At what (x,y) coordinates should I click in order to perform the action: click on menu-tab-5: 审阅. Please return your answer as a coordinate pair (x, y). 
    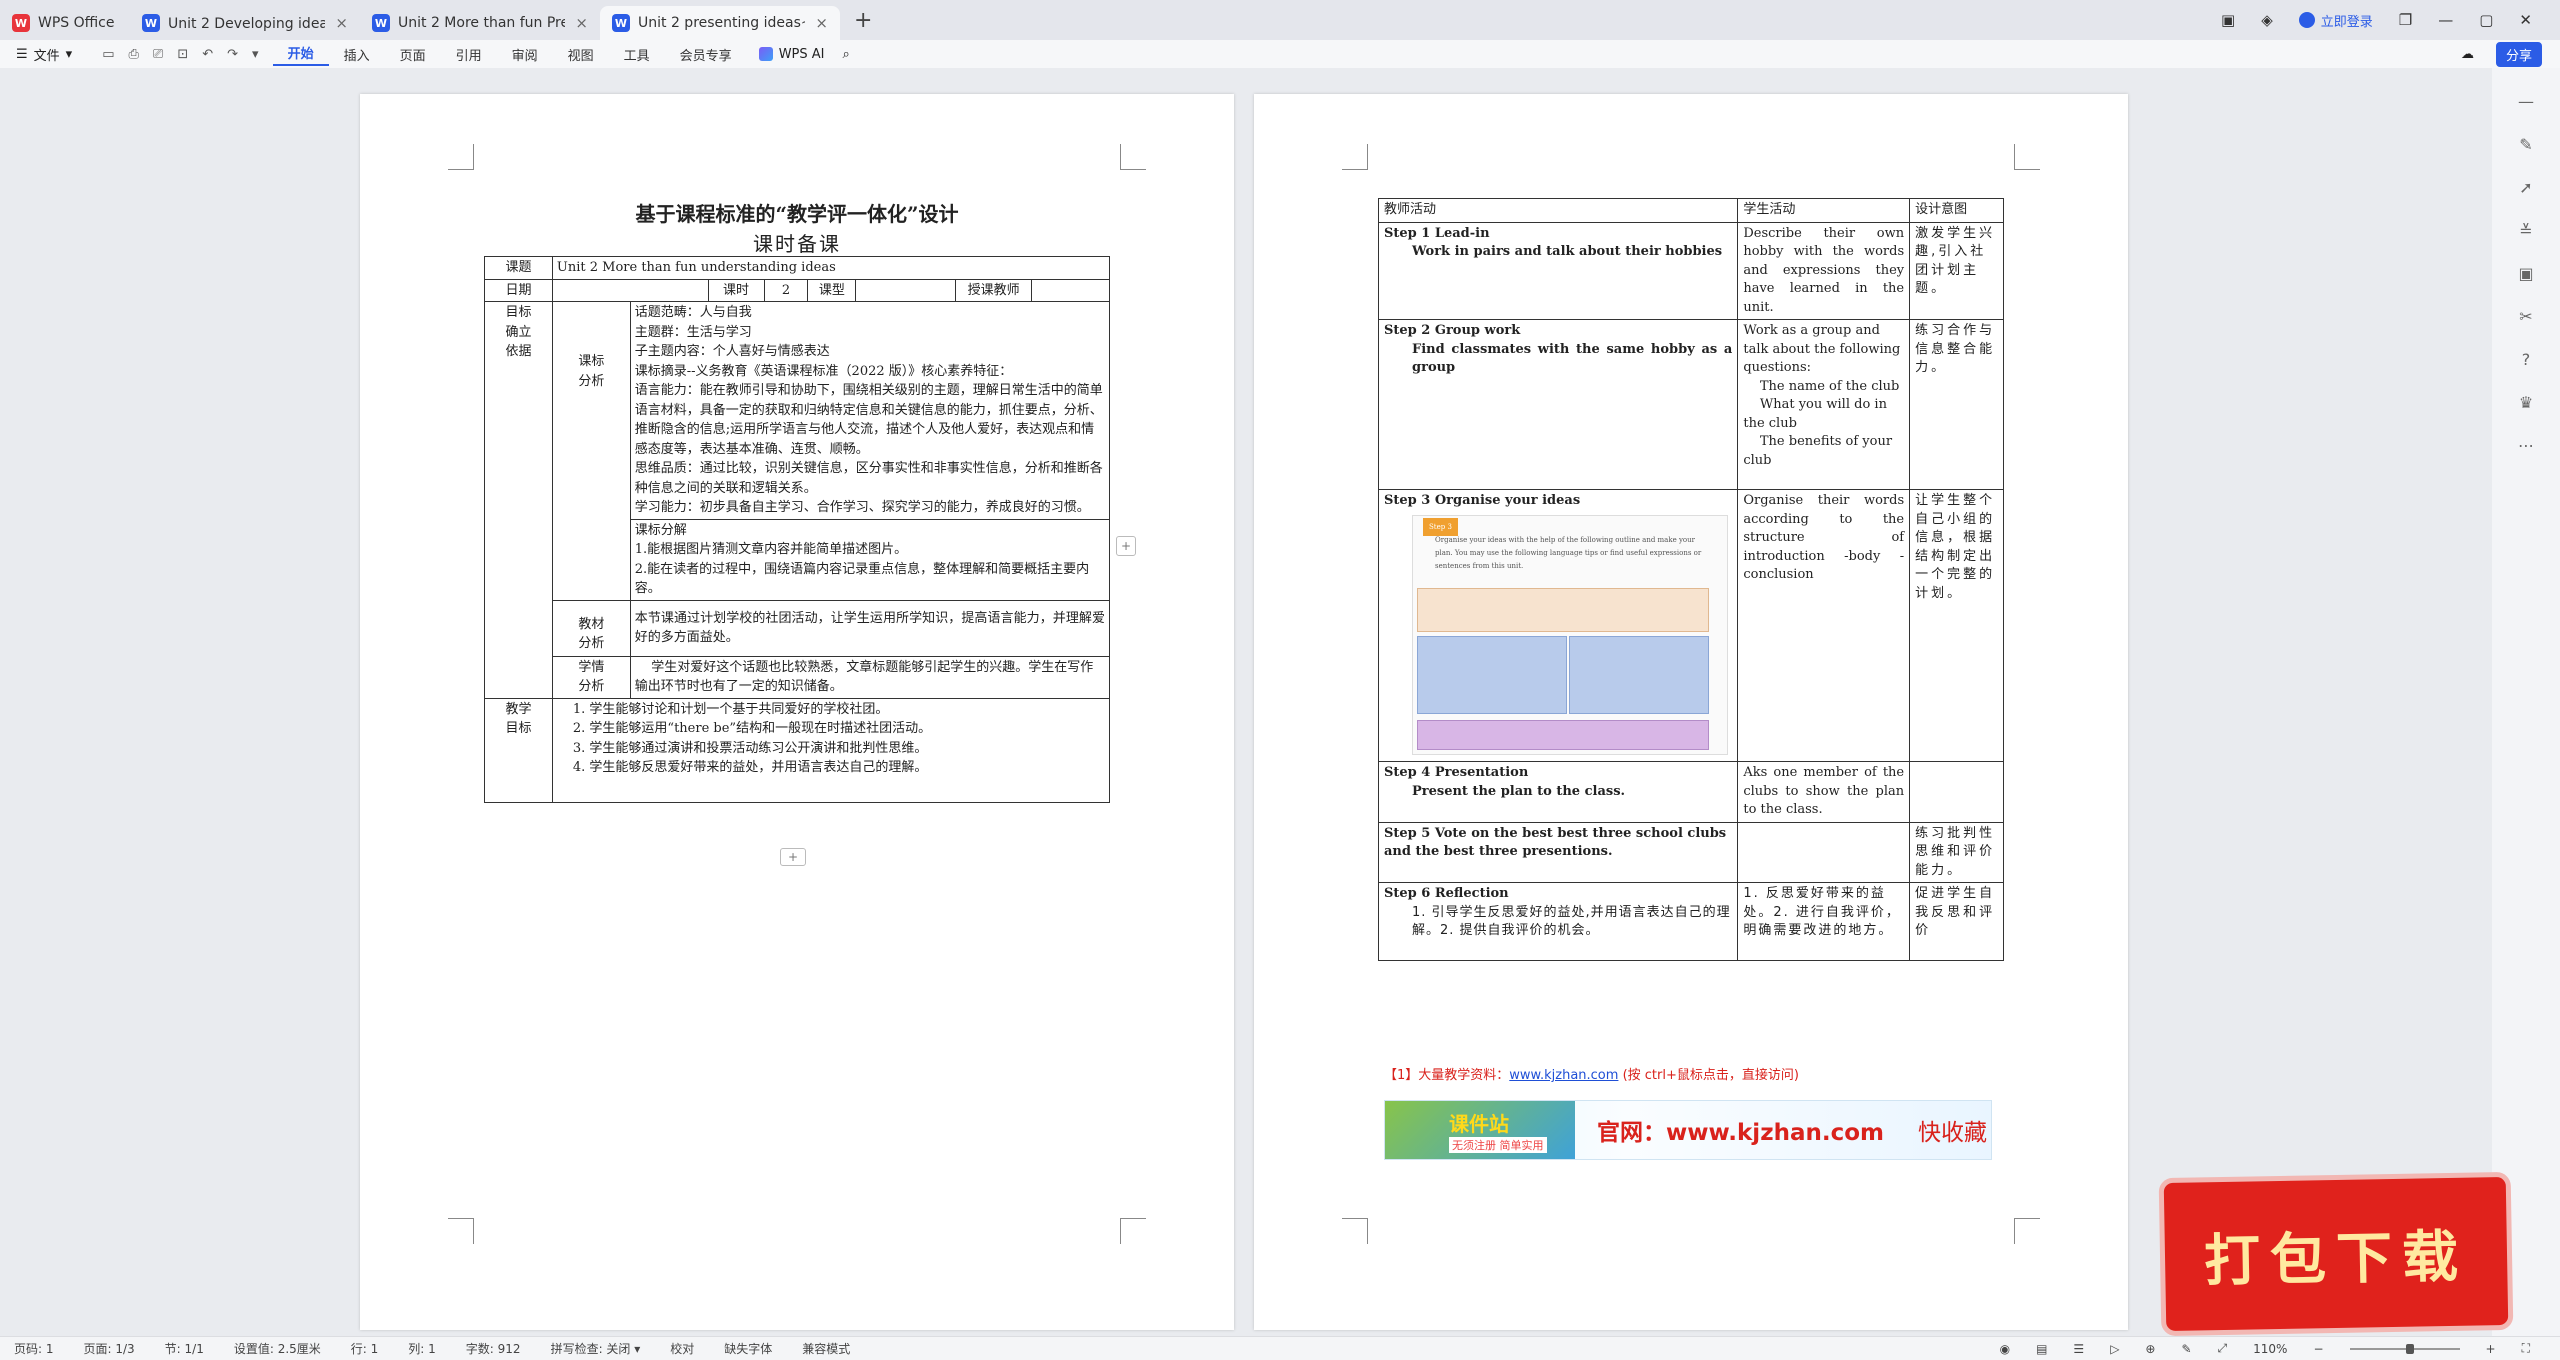
    Looking at the image, I should click on (525, 54).